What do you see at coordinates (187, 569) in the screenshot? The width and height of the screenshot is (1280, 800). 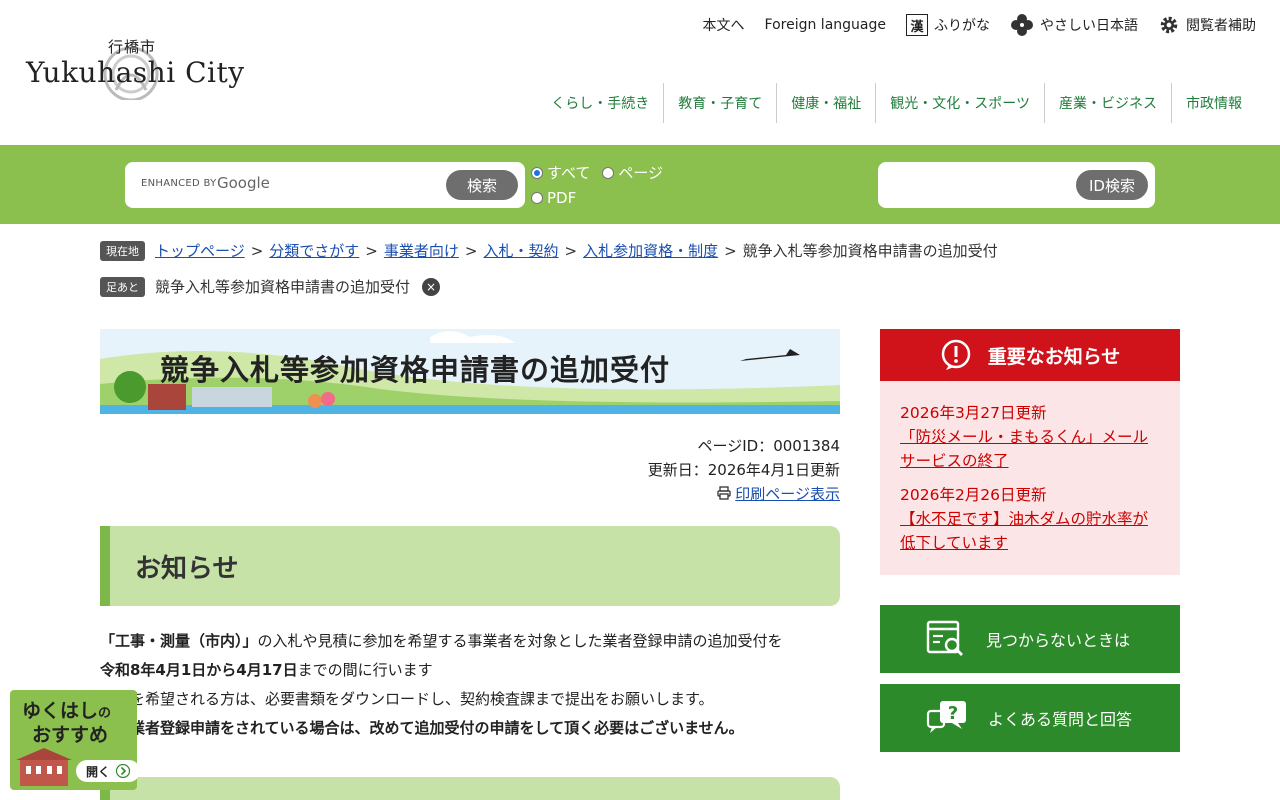 I see `section-heading: お知らせ` at bounding box center [187, 569].